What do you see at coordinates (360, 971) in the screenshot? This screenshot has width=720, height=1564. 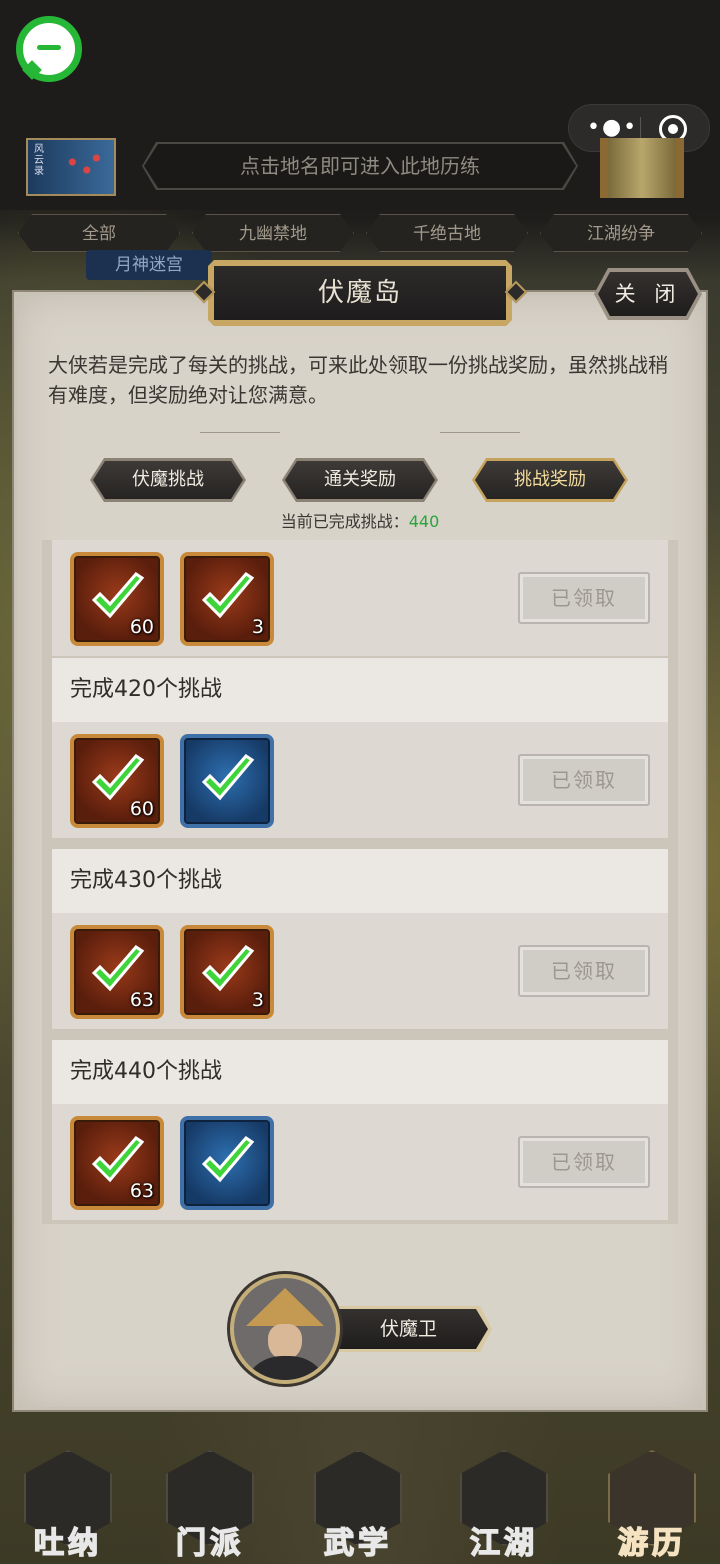 I see `reward-body: 63 3 已领取` at bounding box center [360, 971].